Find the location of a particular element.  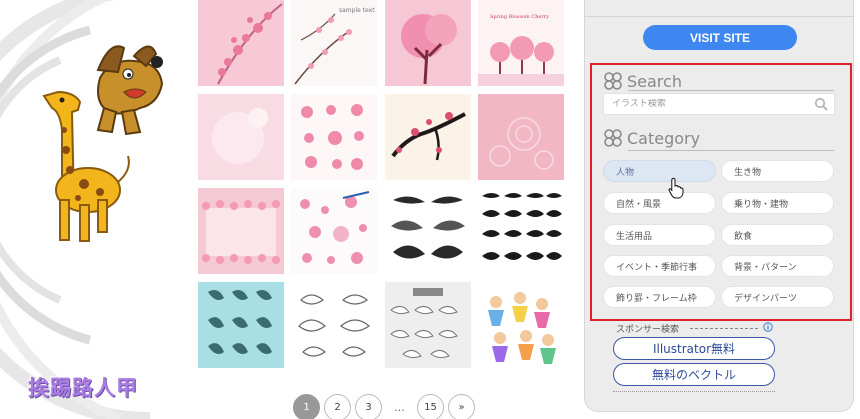

category-nature-scenery: 自然・風景 is located at coordinates (659, 203).